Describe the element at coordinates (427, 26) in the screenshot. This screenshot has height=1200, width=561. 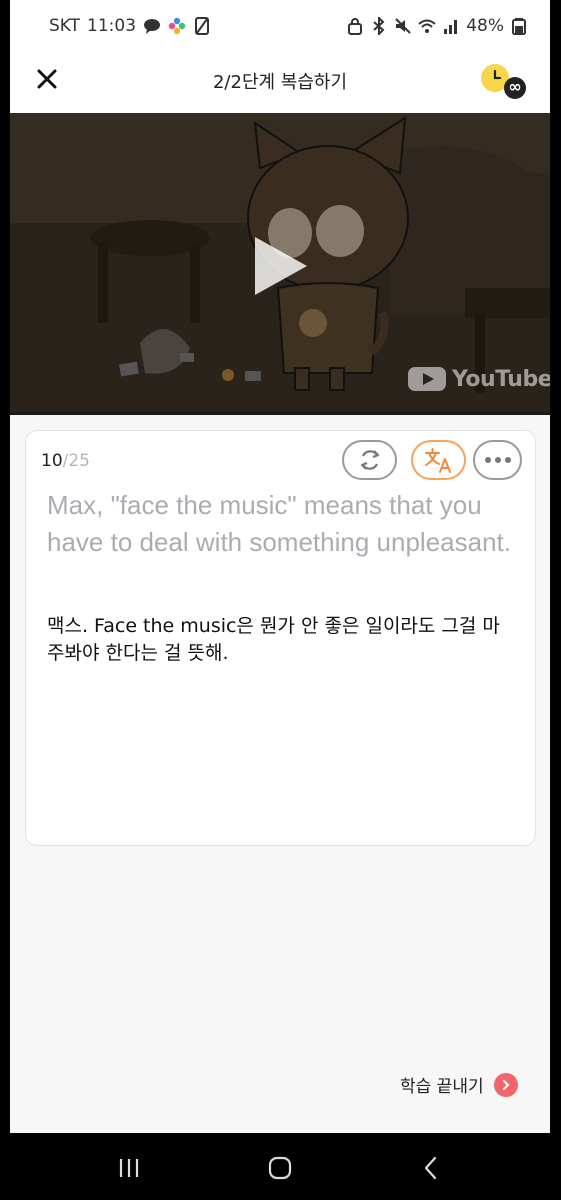
I see `wifi-icon` at that location.